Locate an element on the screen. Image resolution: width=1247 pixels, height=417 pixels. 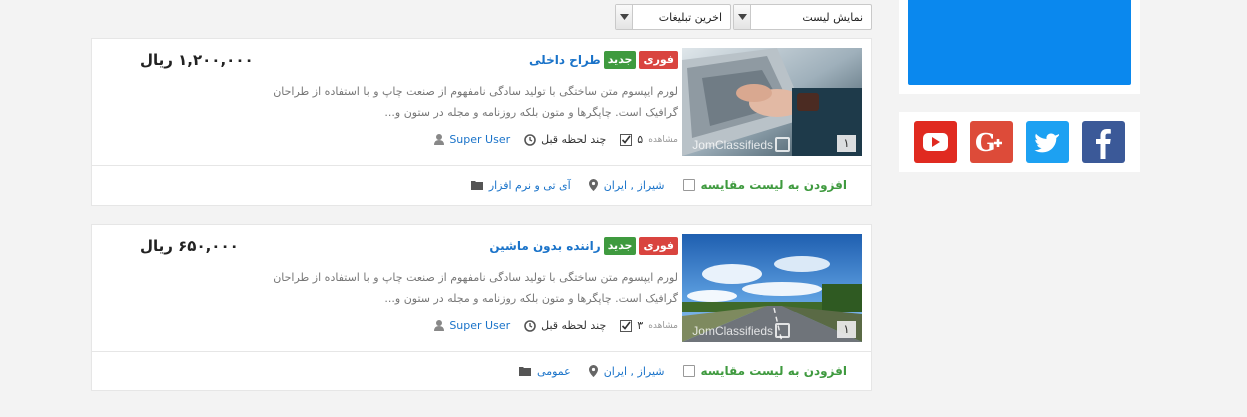
sidebar-banner is located at coordinates (1019, 42).